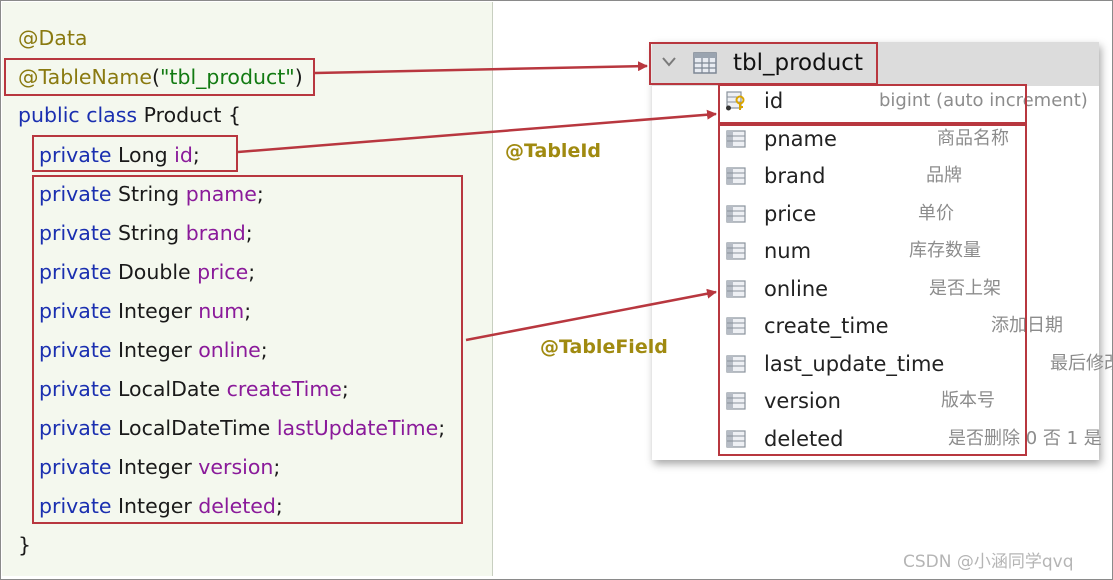 This screenshot has width=1113, height=580. What do you see at coordinates (604, 347) in the screenshot?
I see `tablefield-label: @TableField` at bounding box center [604, 347].